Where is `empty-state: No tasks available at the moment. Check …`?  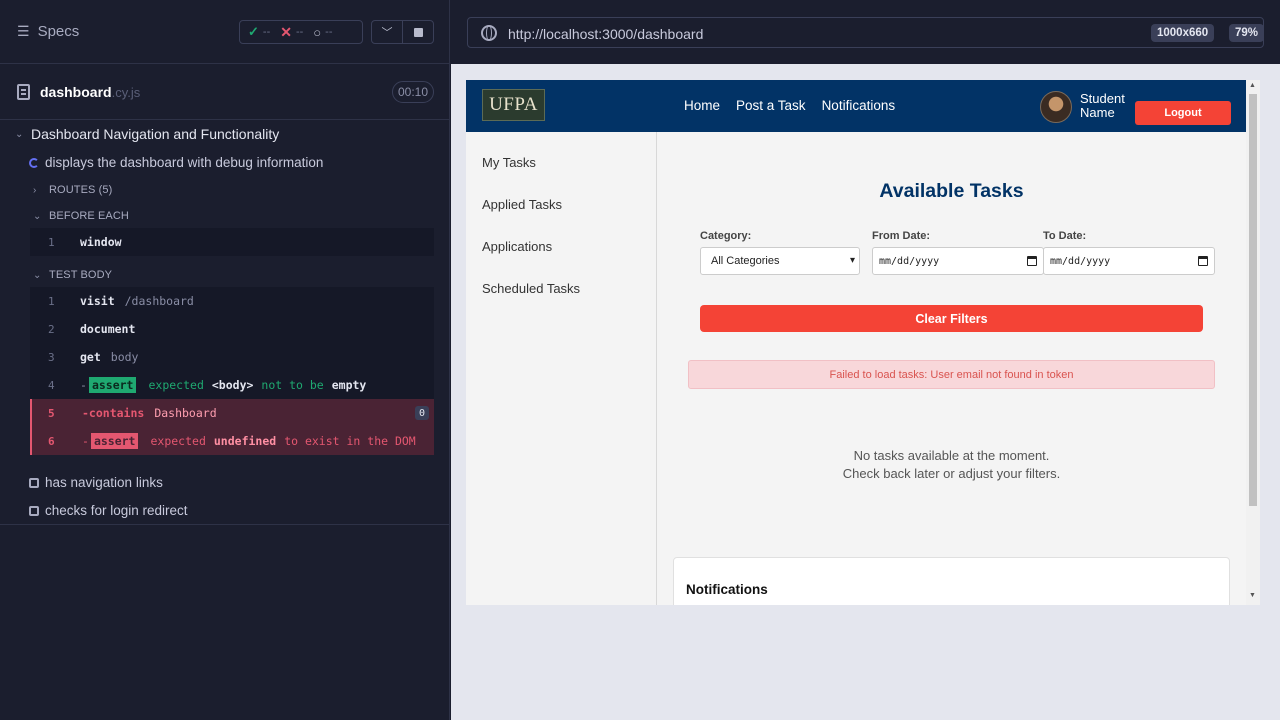
empty-state: No tasks available at the moment. Check … is located at coordinates (951, 464).